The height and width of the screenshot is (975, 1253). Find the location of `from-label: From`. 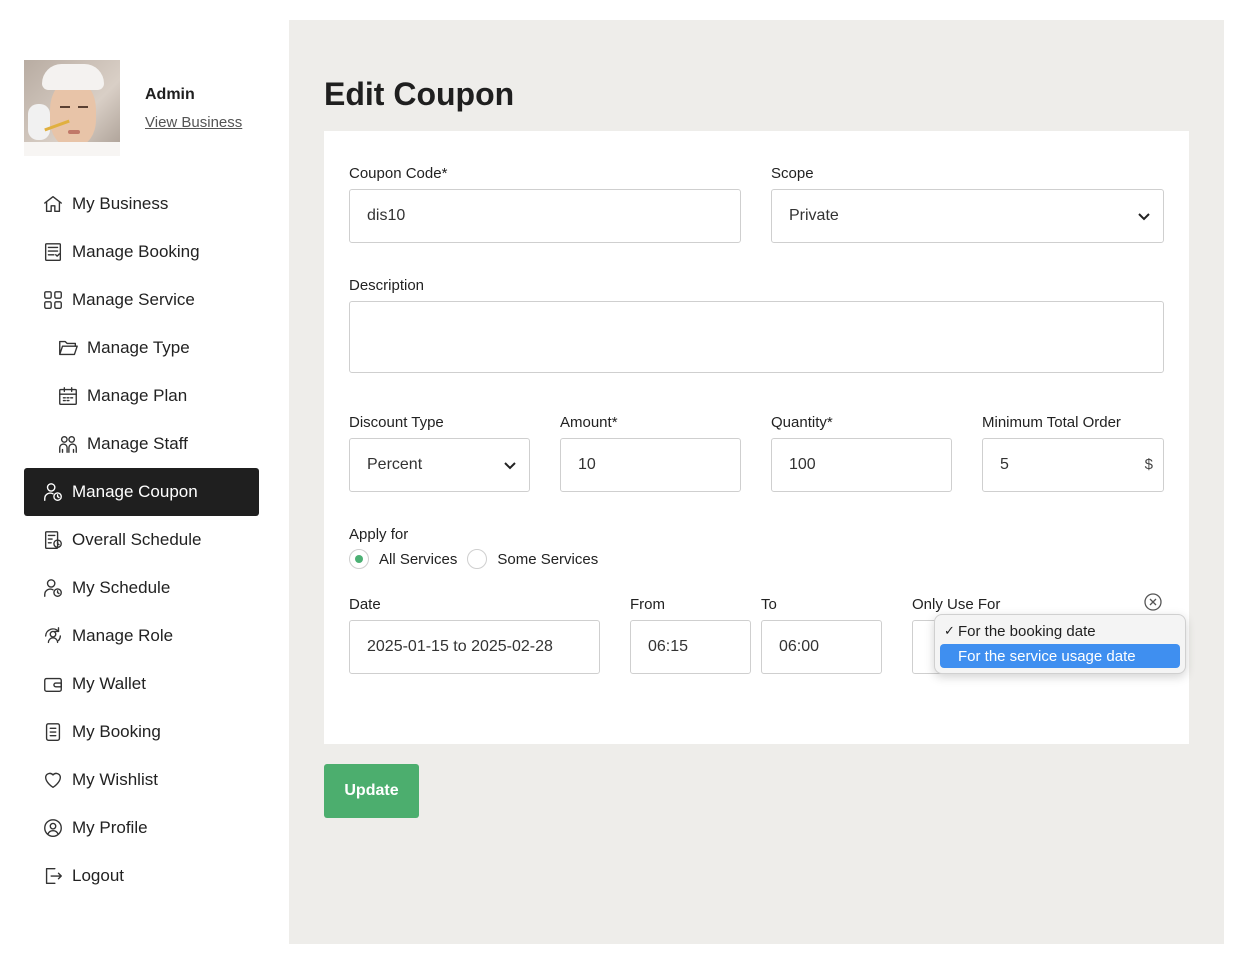

from-label: From is located at coordinates (647, 604).